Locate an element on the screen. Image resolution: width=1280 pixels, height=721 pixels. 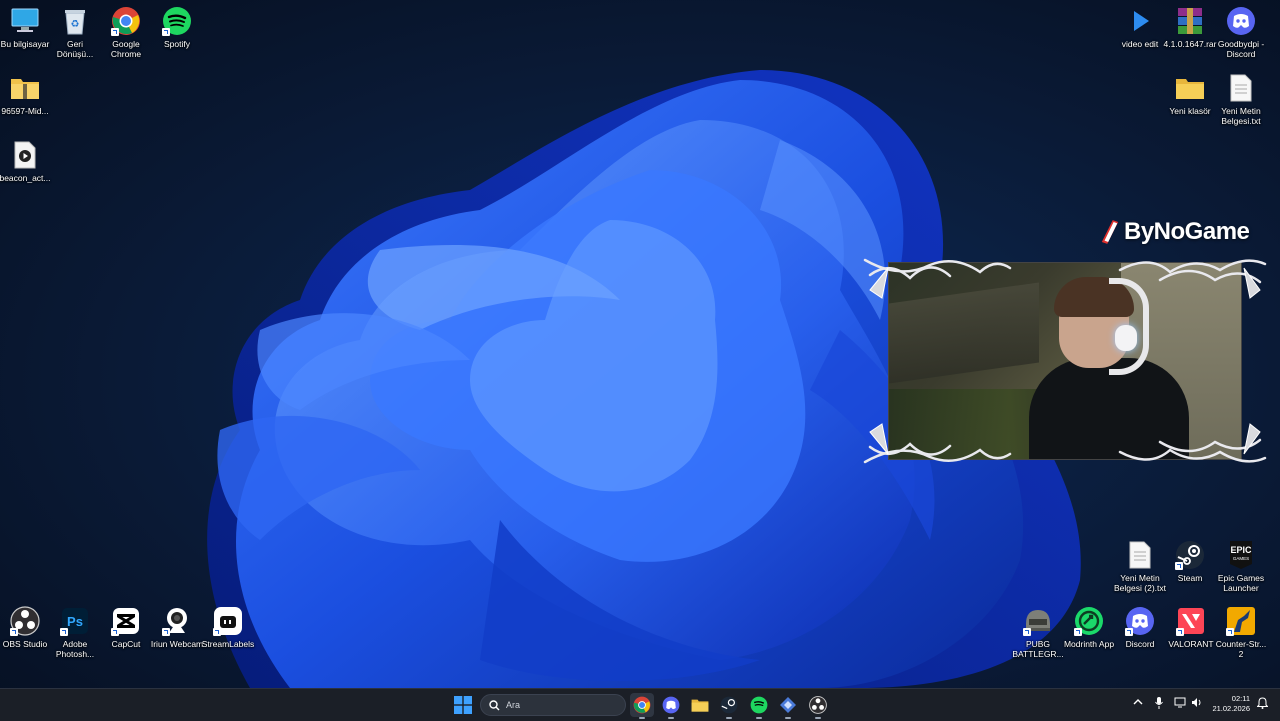
desktop-icon-iriun-webcam: Iriun Webcam is located at coordinates (177, 627).